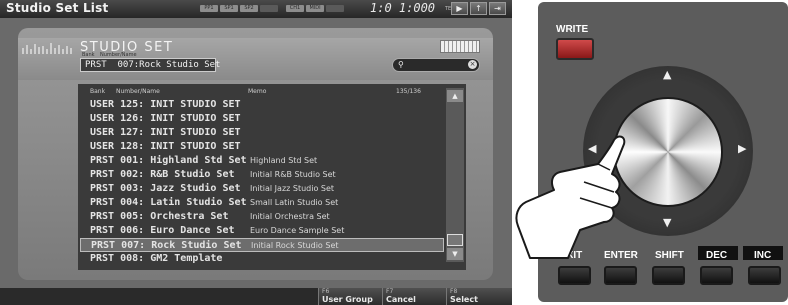 This screenshot has width=788, height=305. Describe the element at coordinates (297, 230) in the screenshot. I see `row-memo: Euro Dance Sample Set` at that location.